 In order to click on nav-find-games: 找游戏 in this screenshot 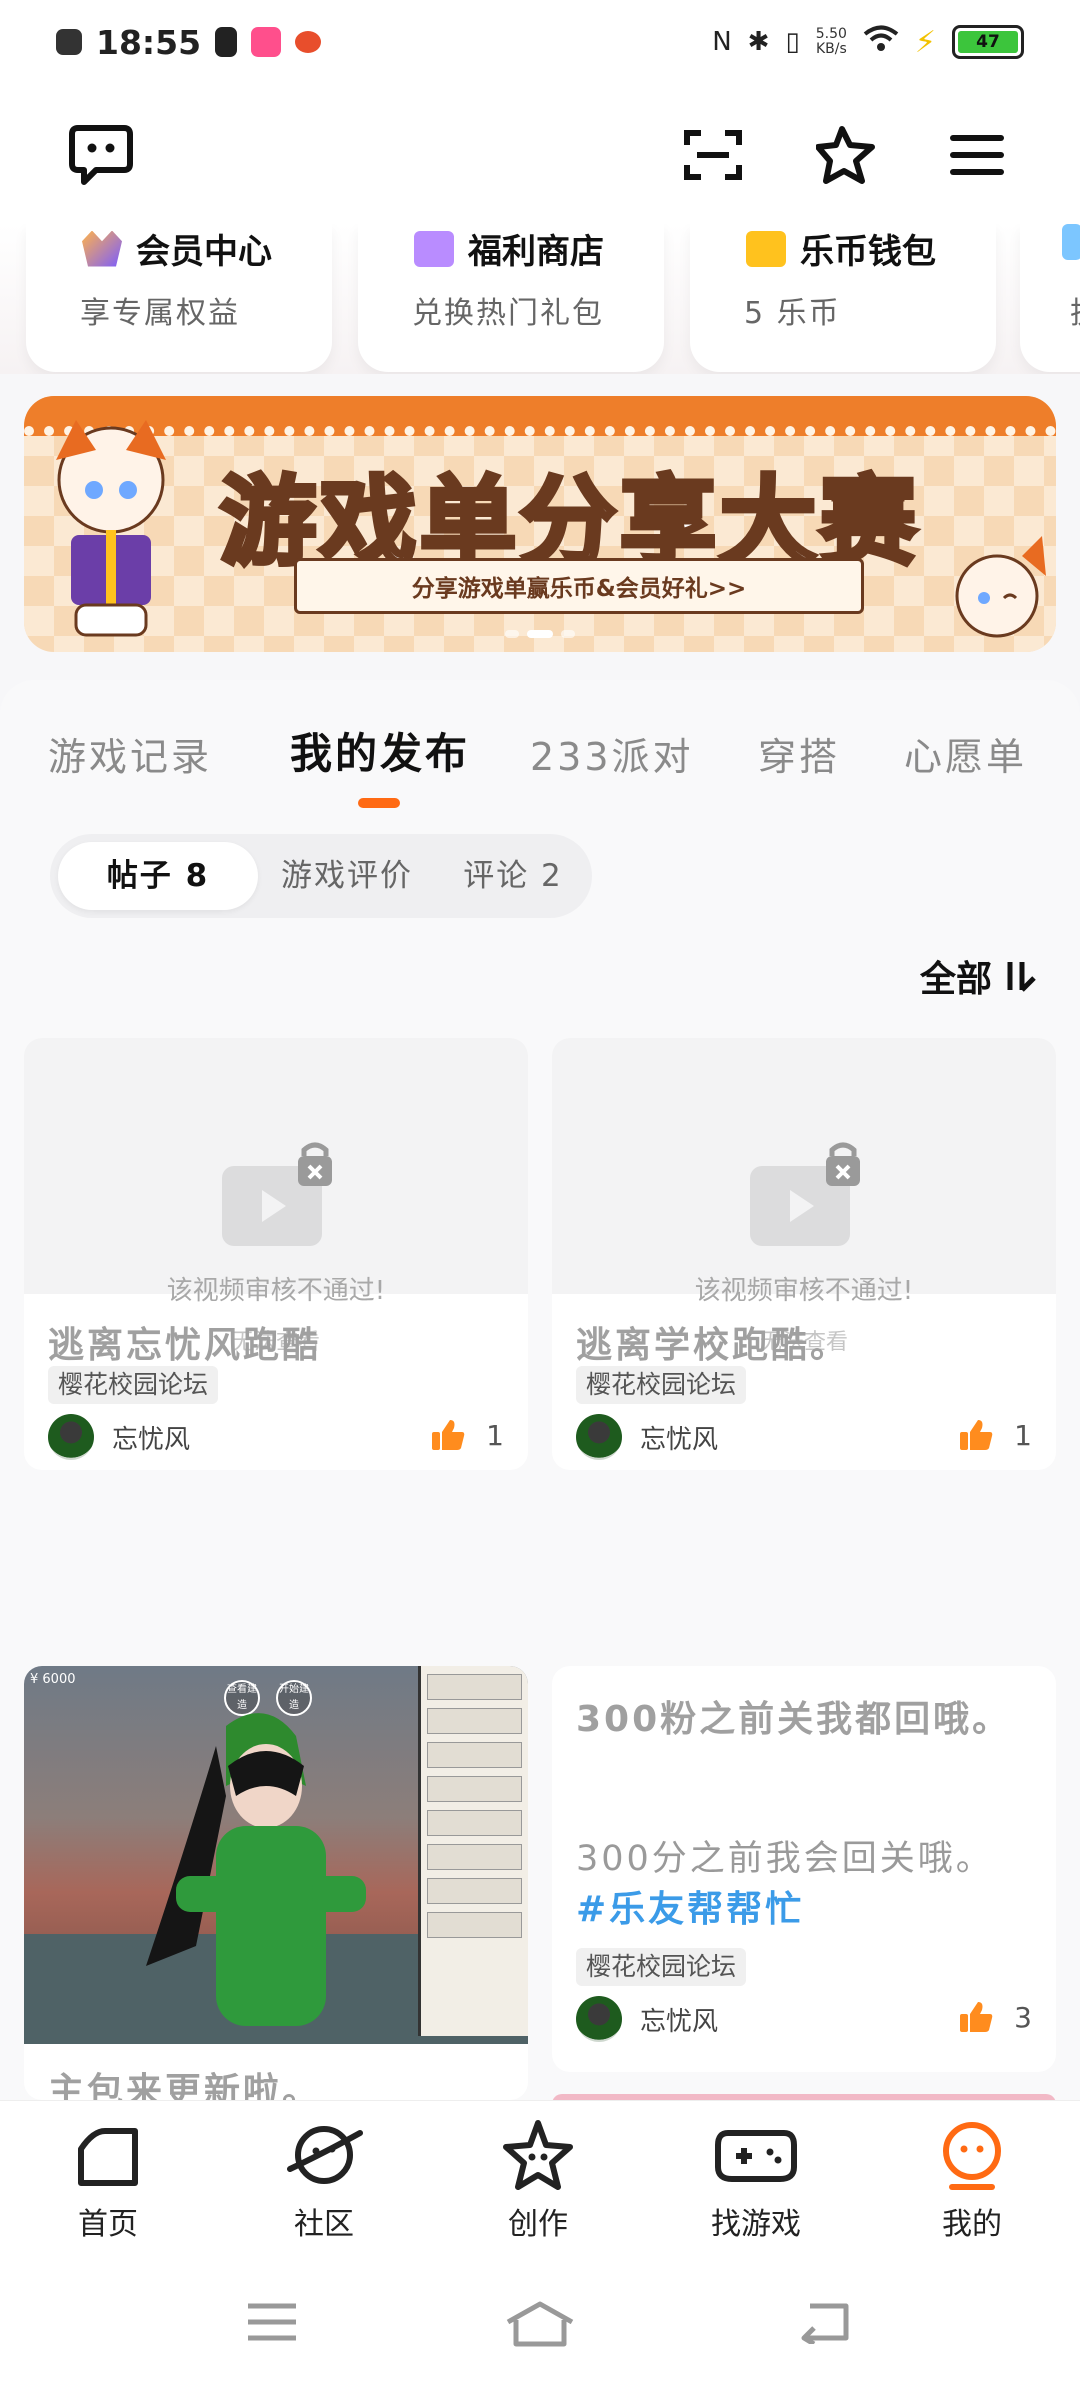, I will do `click(756, 2181)`.